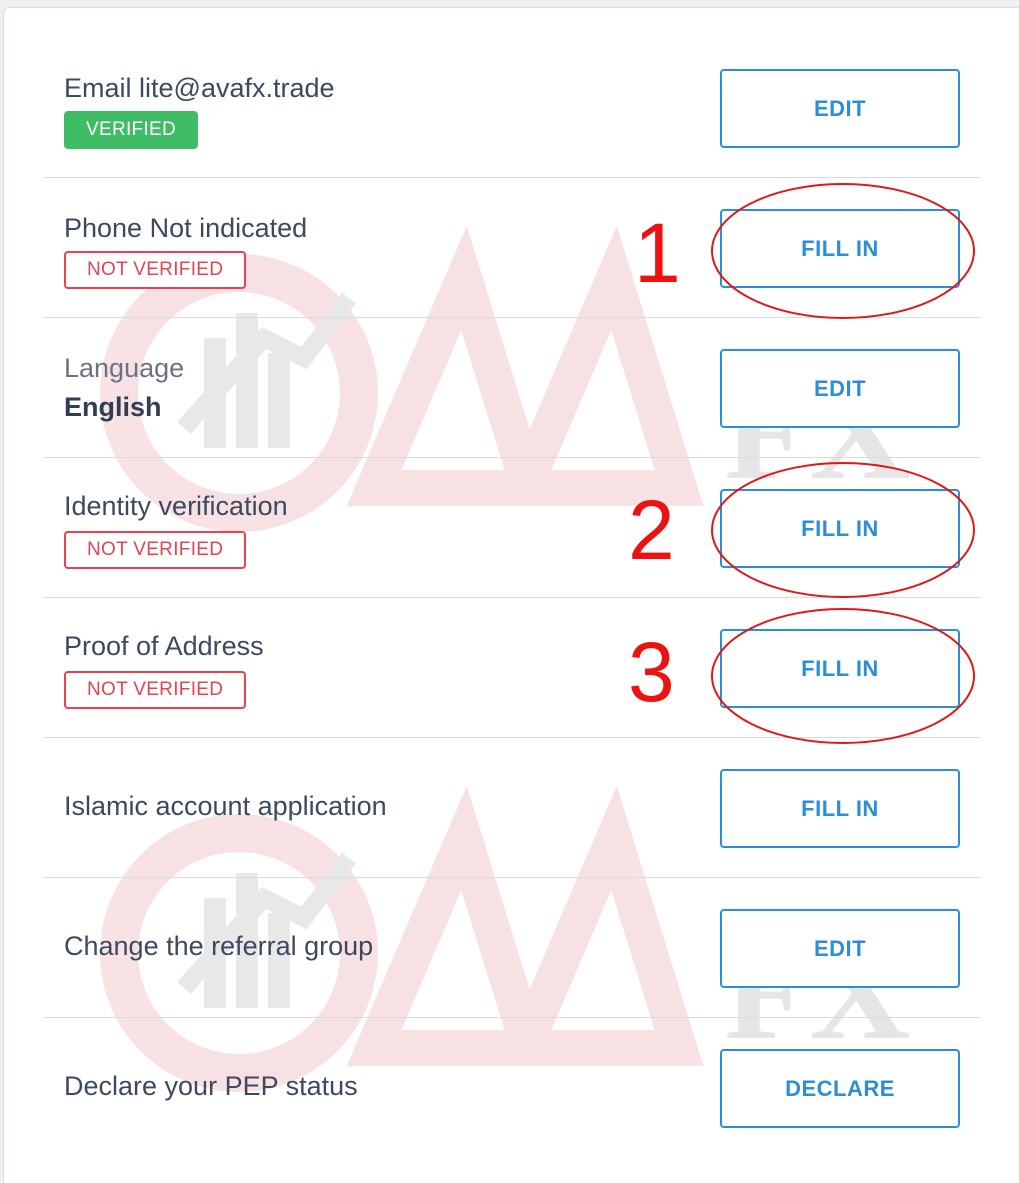  I want to click on email-row: Email lite@avafx.trade VERIFIED EDIT, so click(512, 108).